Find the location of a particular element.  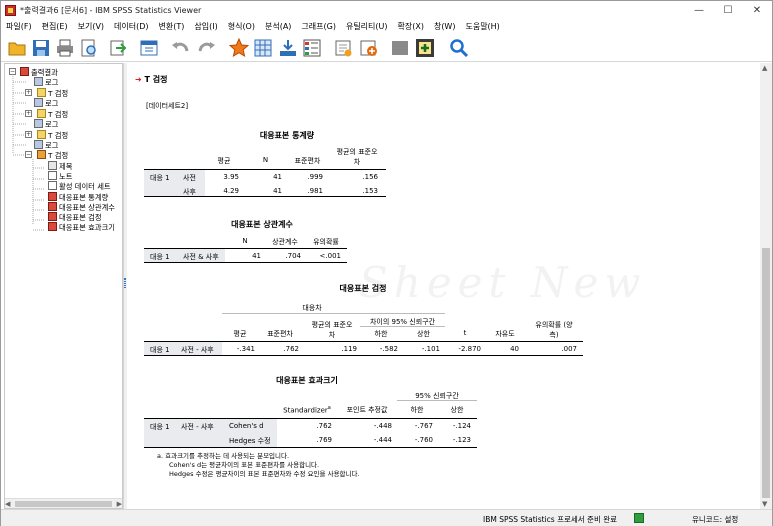

open-icon is located at coordinates (17, 48).